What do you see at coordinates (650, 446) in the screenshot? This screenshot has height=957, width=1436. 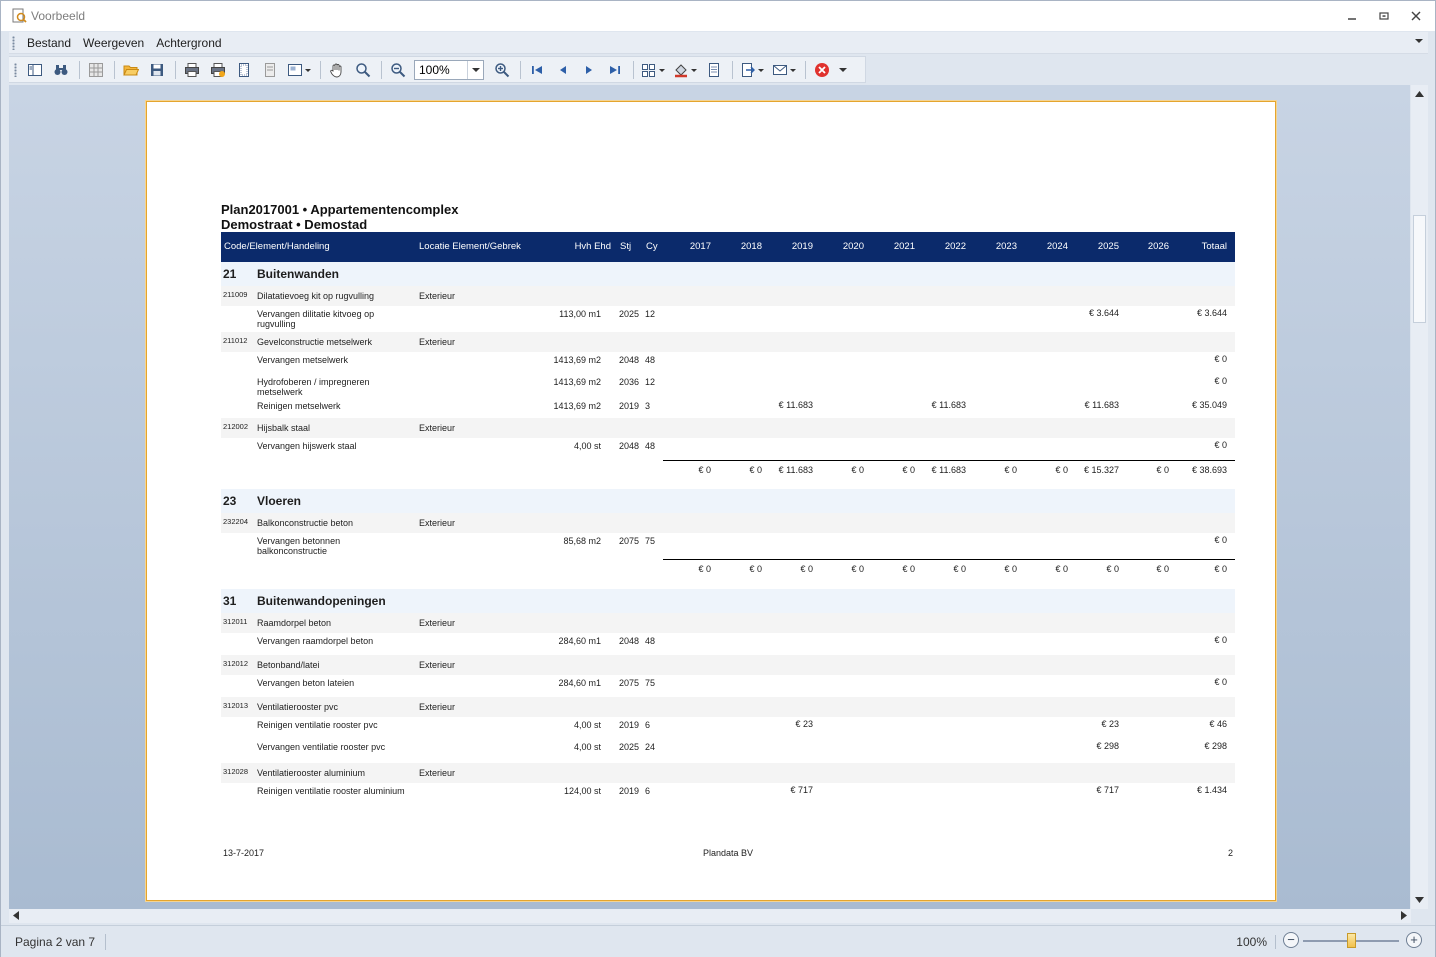 I see `action-cycle: 48` at bounding box center [650, 446].